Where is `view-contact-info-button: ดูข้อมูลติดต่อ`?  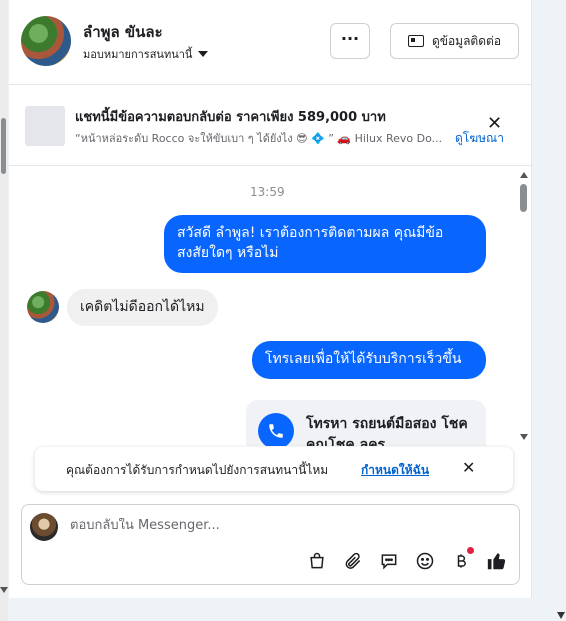
view-contact-info-button: ดูข้อมูลติดต่อ is located at coordinates (454, 41).